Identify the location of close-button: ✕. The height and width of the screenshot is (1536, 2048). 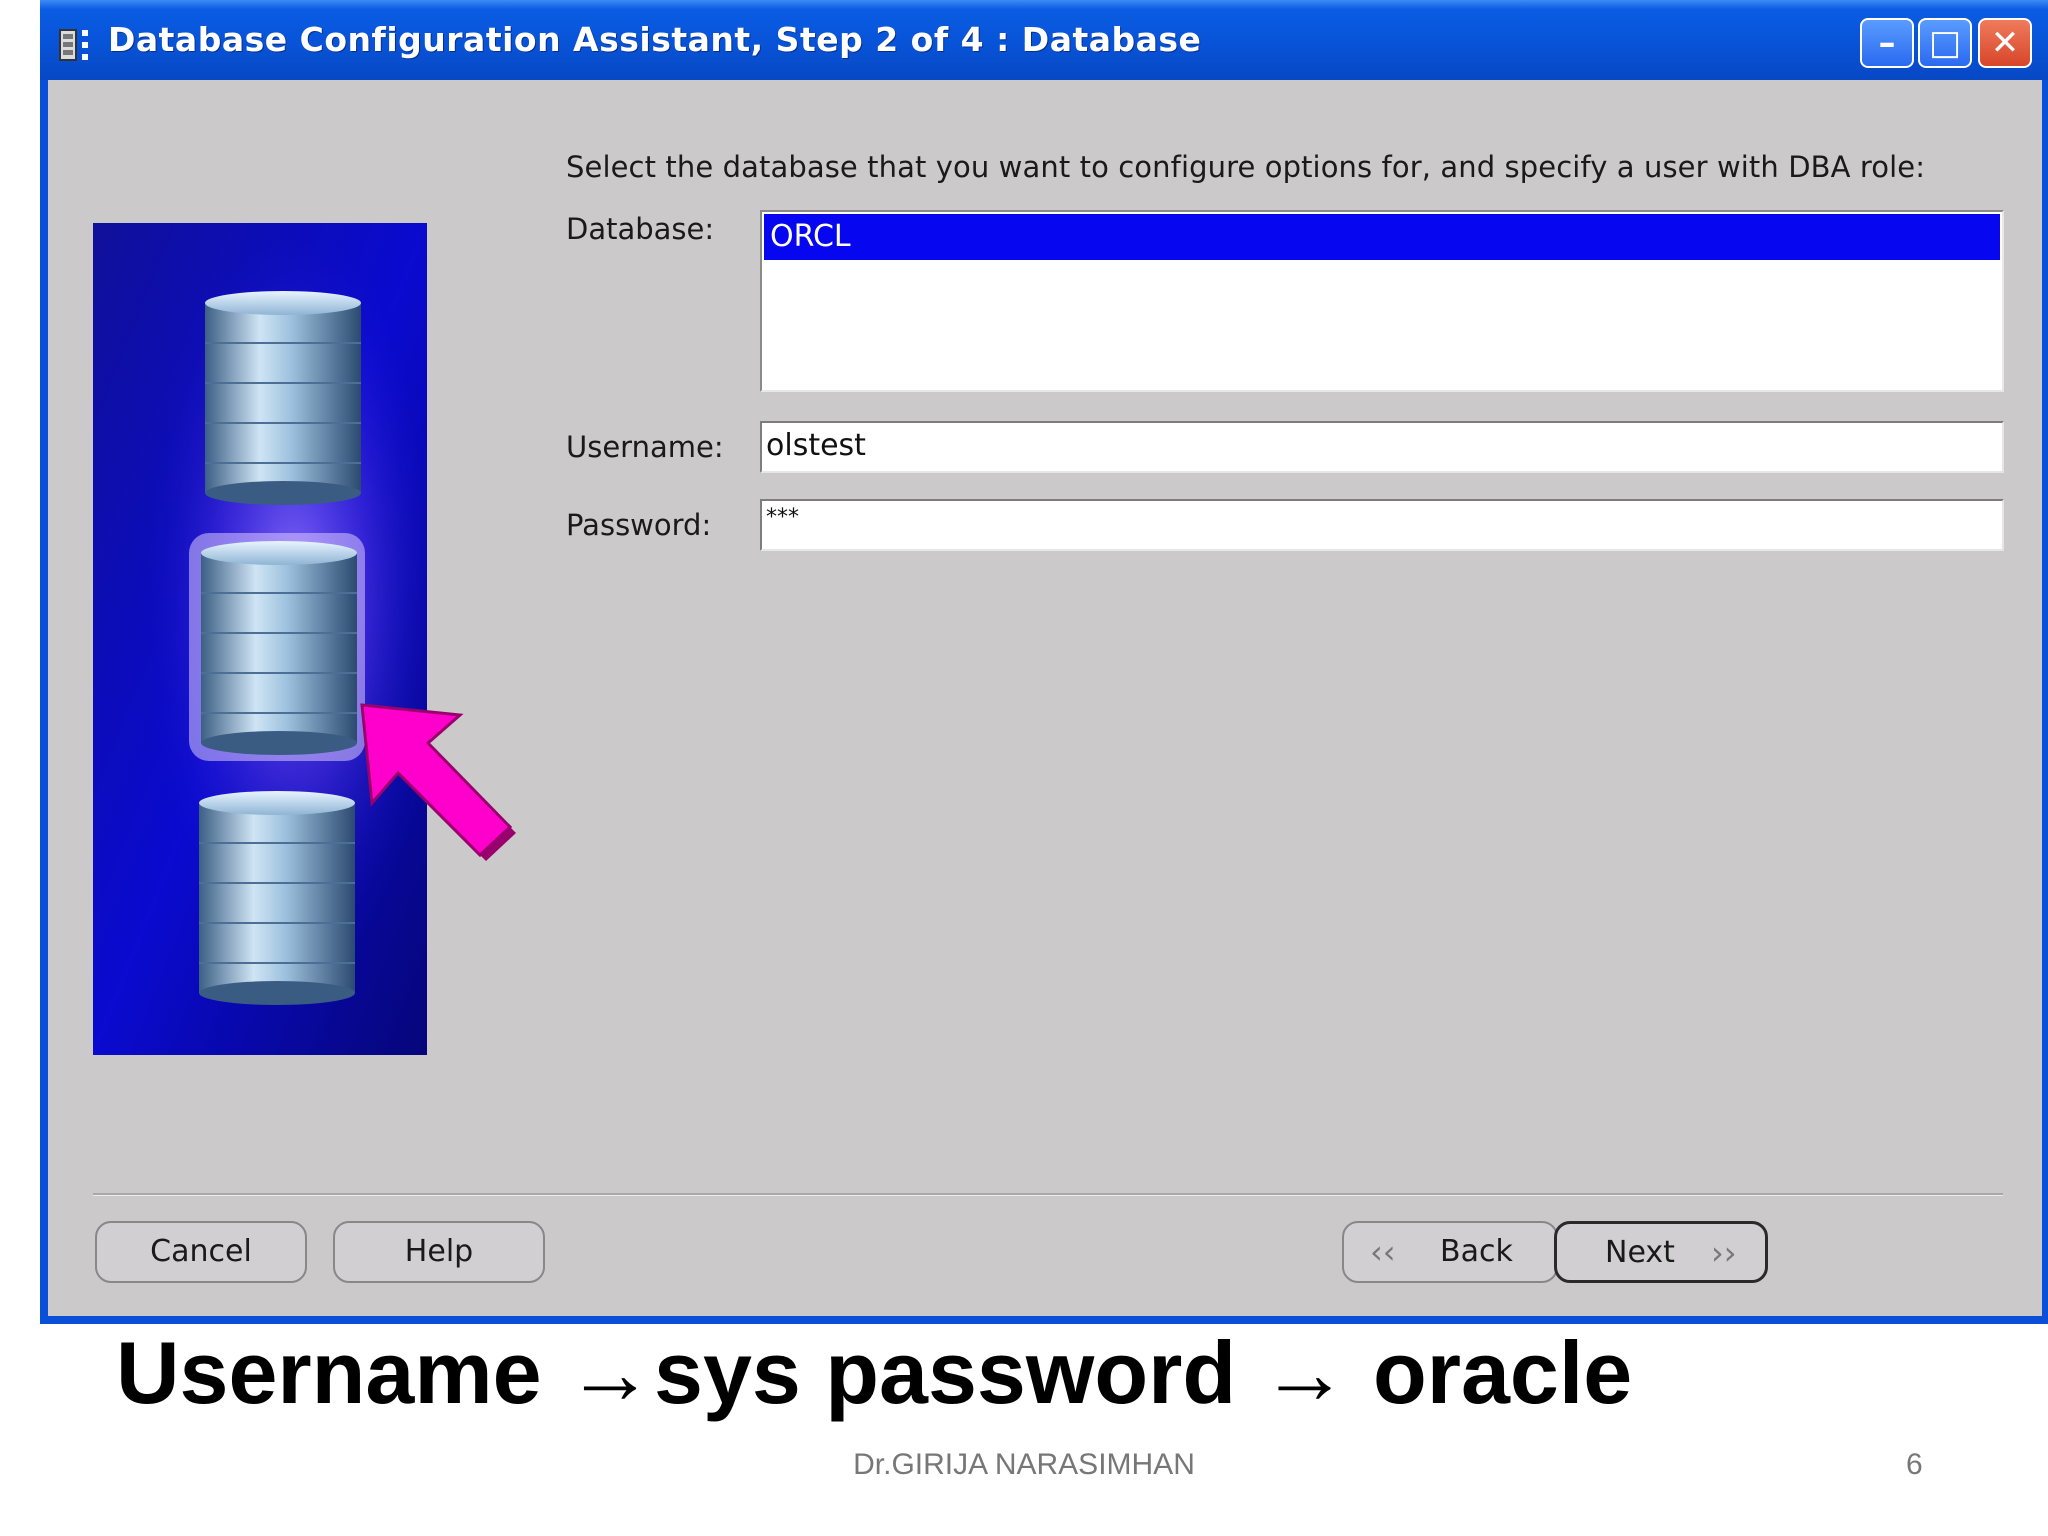
(2005, 43).